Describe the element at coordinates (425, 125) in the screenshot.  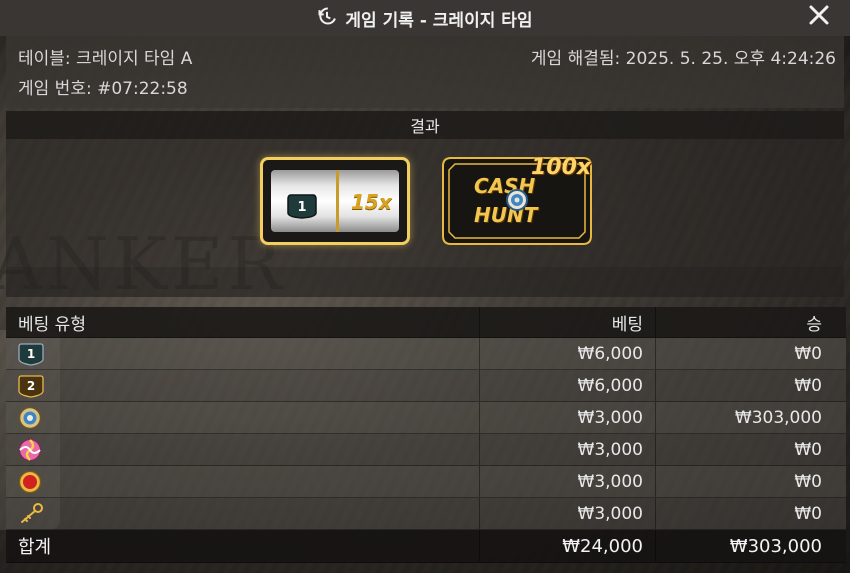
I see `result-heading: 결과` at that location.